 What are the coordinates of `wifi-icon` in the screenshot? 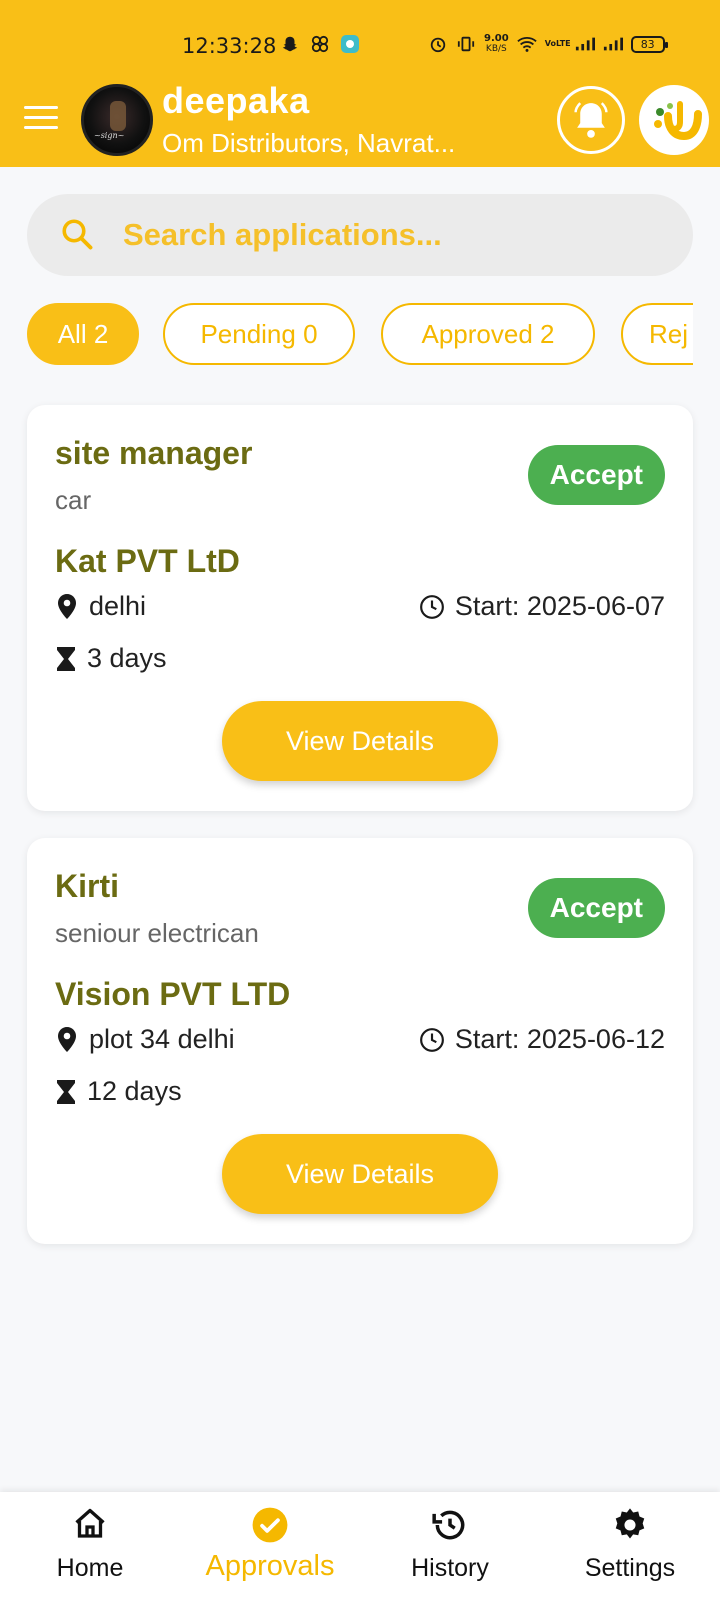 It's located at (527, 44).